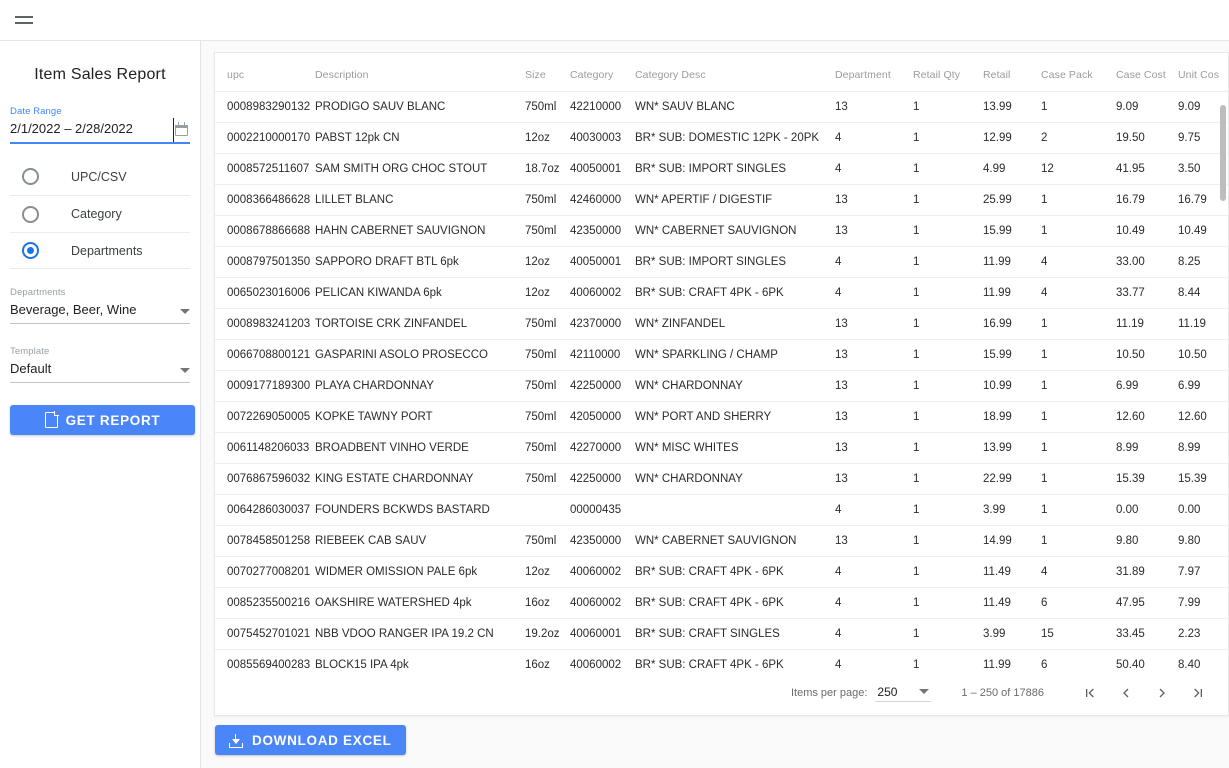  I want to click on cell-description: RIEBEEK CAB SAUV, so click(420, 541).